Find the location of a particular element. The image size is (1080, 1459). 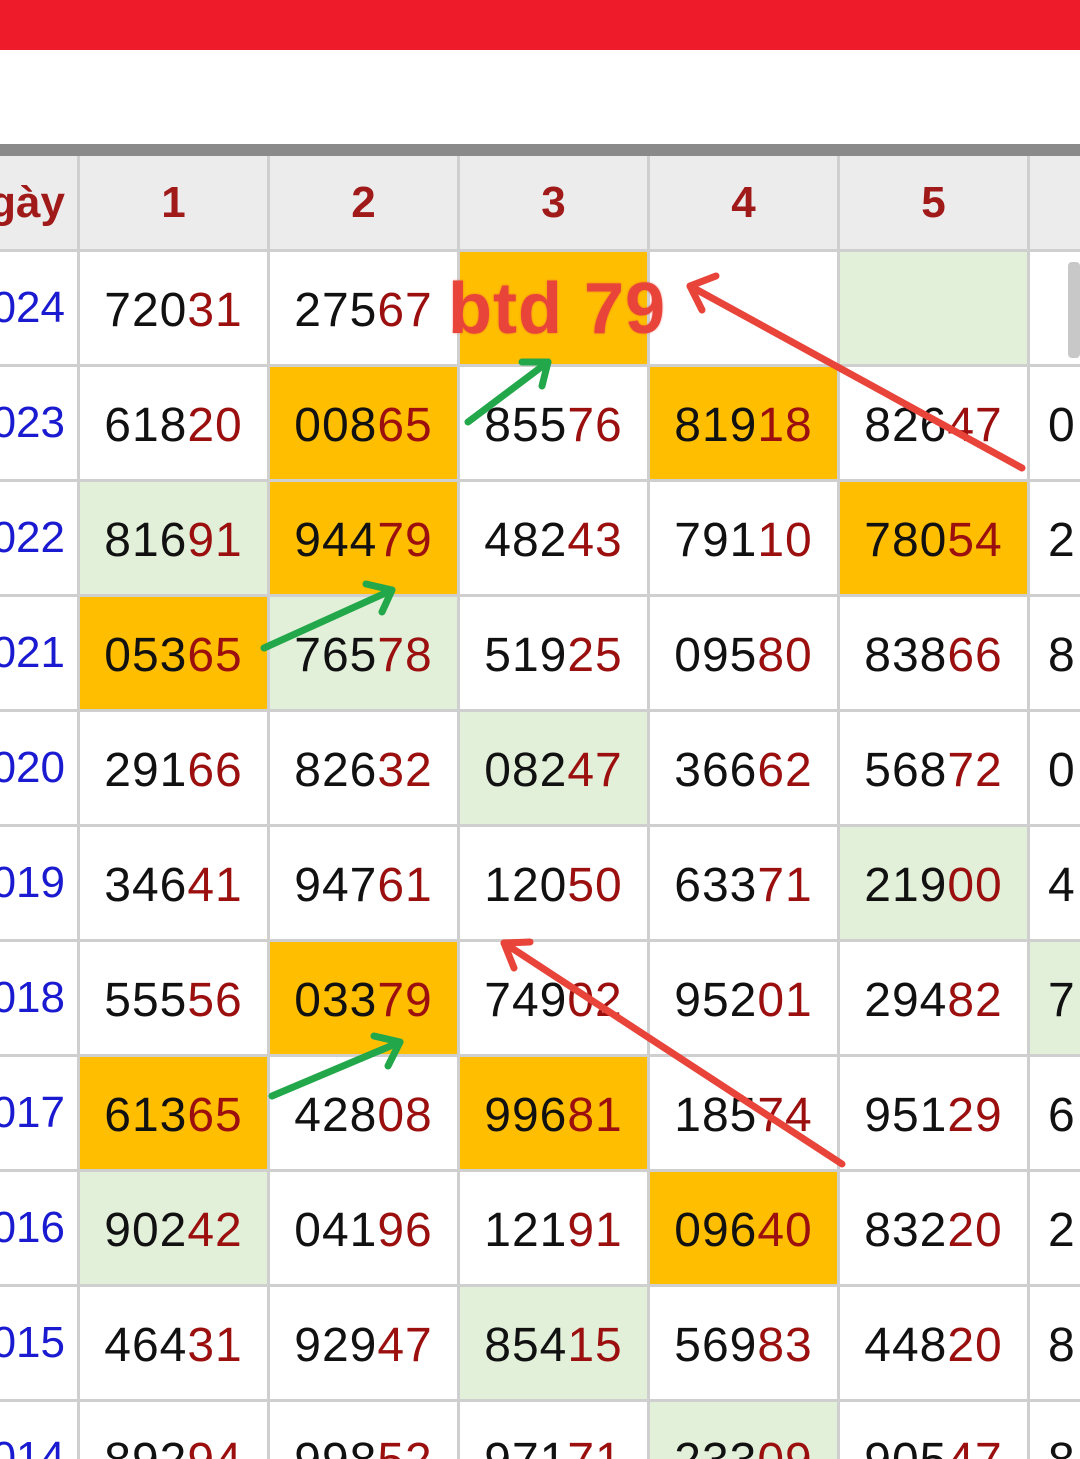

row-date: 015 is located at coordinates (40, 1344).